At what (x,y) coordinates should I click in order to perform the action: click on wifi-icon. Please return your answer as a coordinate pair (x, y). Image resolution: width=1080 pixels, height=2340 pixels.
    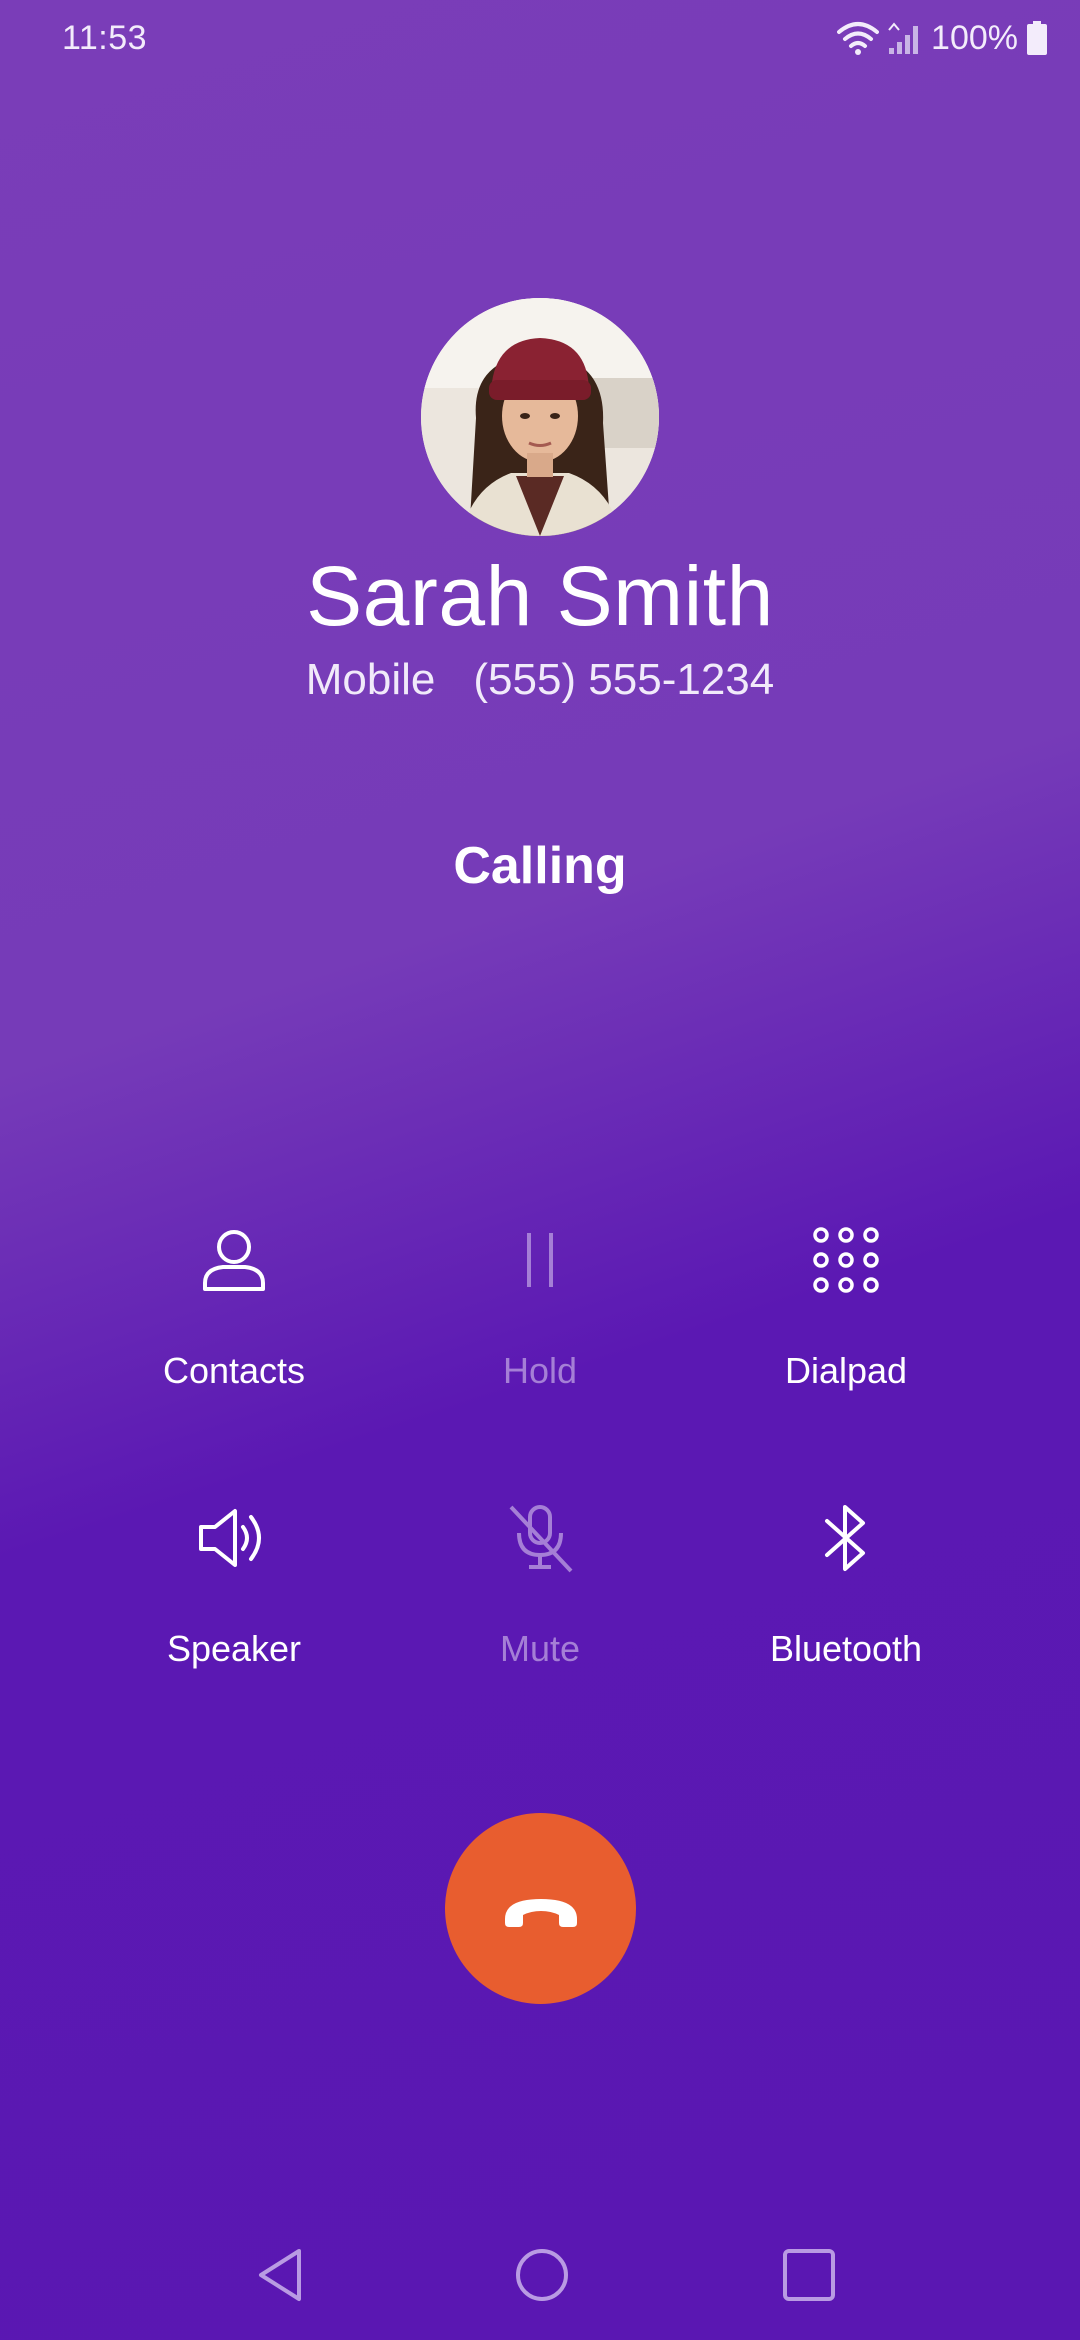
    Looking at the image, I should click on (858, 38).